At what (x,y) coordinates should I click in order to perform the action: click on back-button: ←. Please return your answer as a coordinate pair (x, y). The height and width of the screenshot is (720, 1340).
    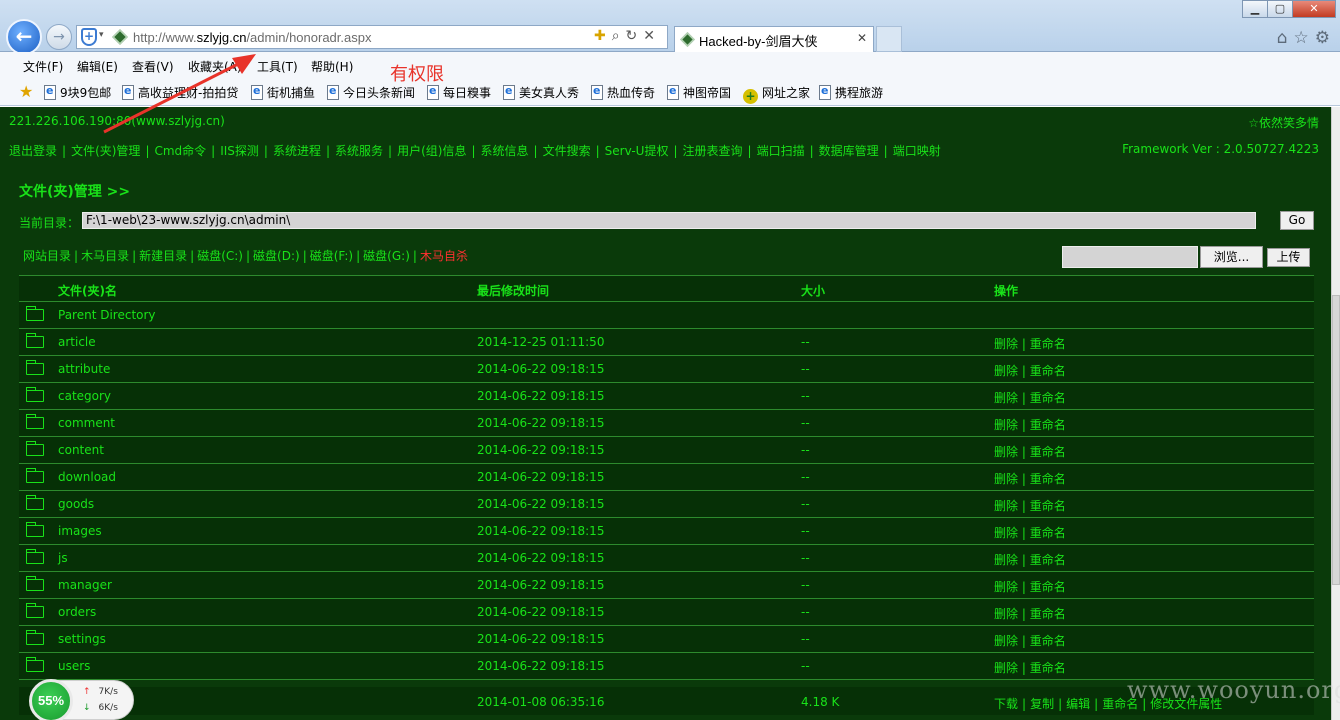
    Looking at the image, I should click on (24, 37).